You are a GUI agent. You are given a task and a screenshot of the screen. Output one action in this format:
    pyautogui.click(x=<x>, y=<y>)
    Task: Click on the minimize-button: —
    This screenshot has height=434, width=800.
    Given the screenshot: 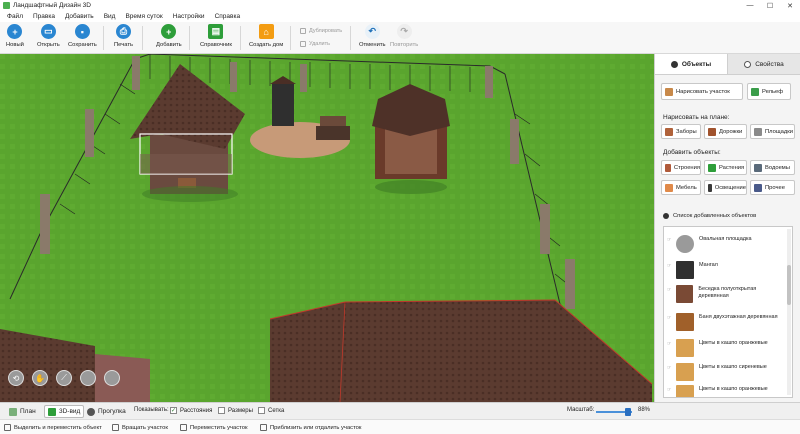 What is the action you would take?
    pyautogui.click(x=750, y=5)
    